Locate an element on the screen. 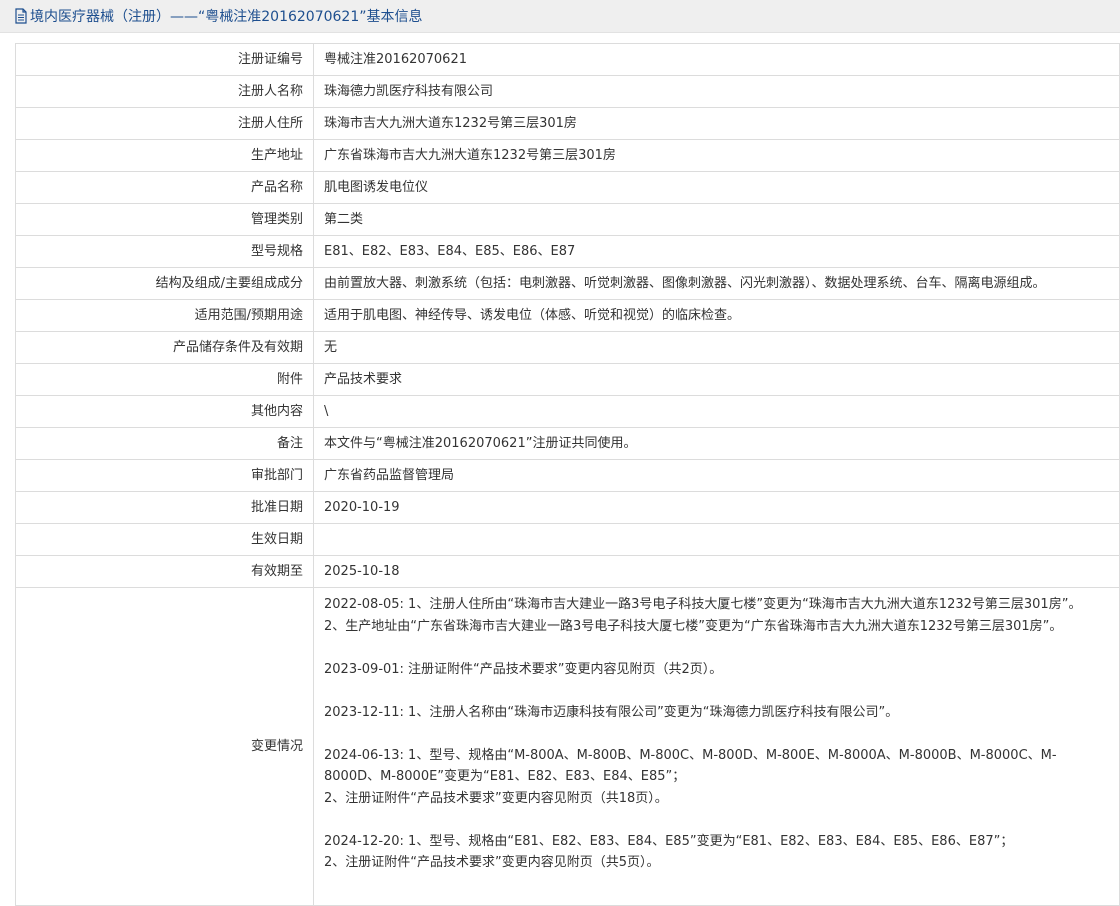 Image resolution: width=1120 pixels, height=906 pixels. field-label: 有效期至 is located at coordinates (164, 571).